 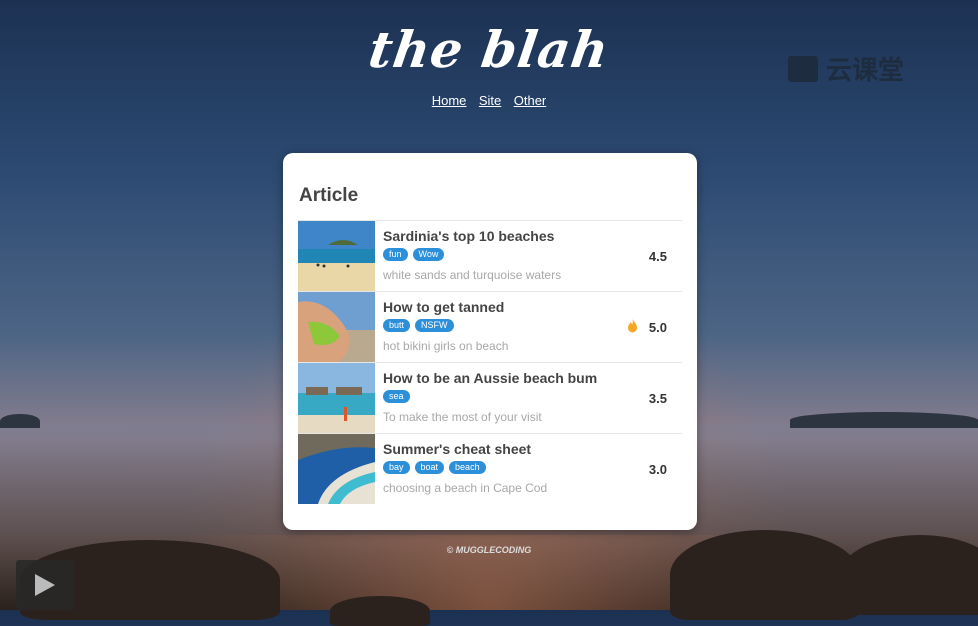 What do you see at coordinates (449, 100) in the screenshot?
I see `nav-link-home: Home` at bounding box center [449, 100].